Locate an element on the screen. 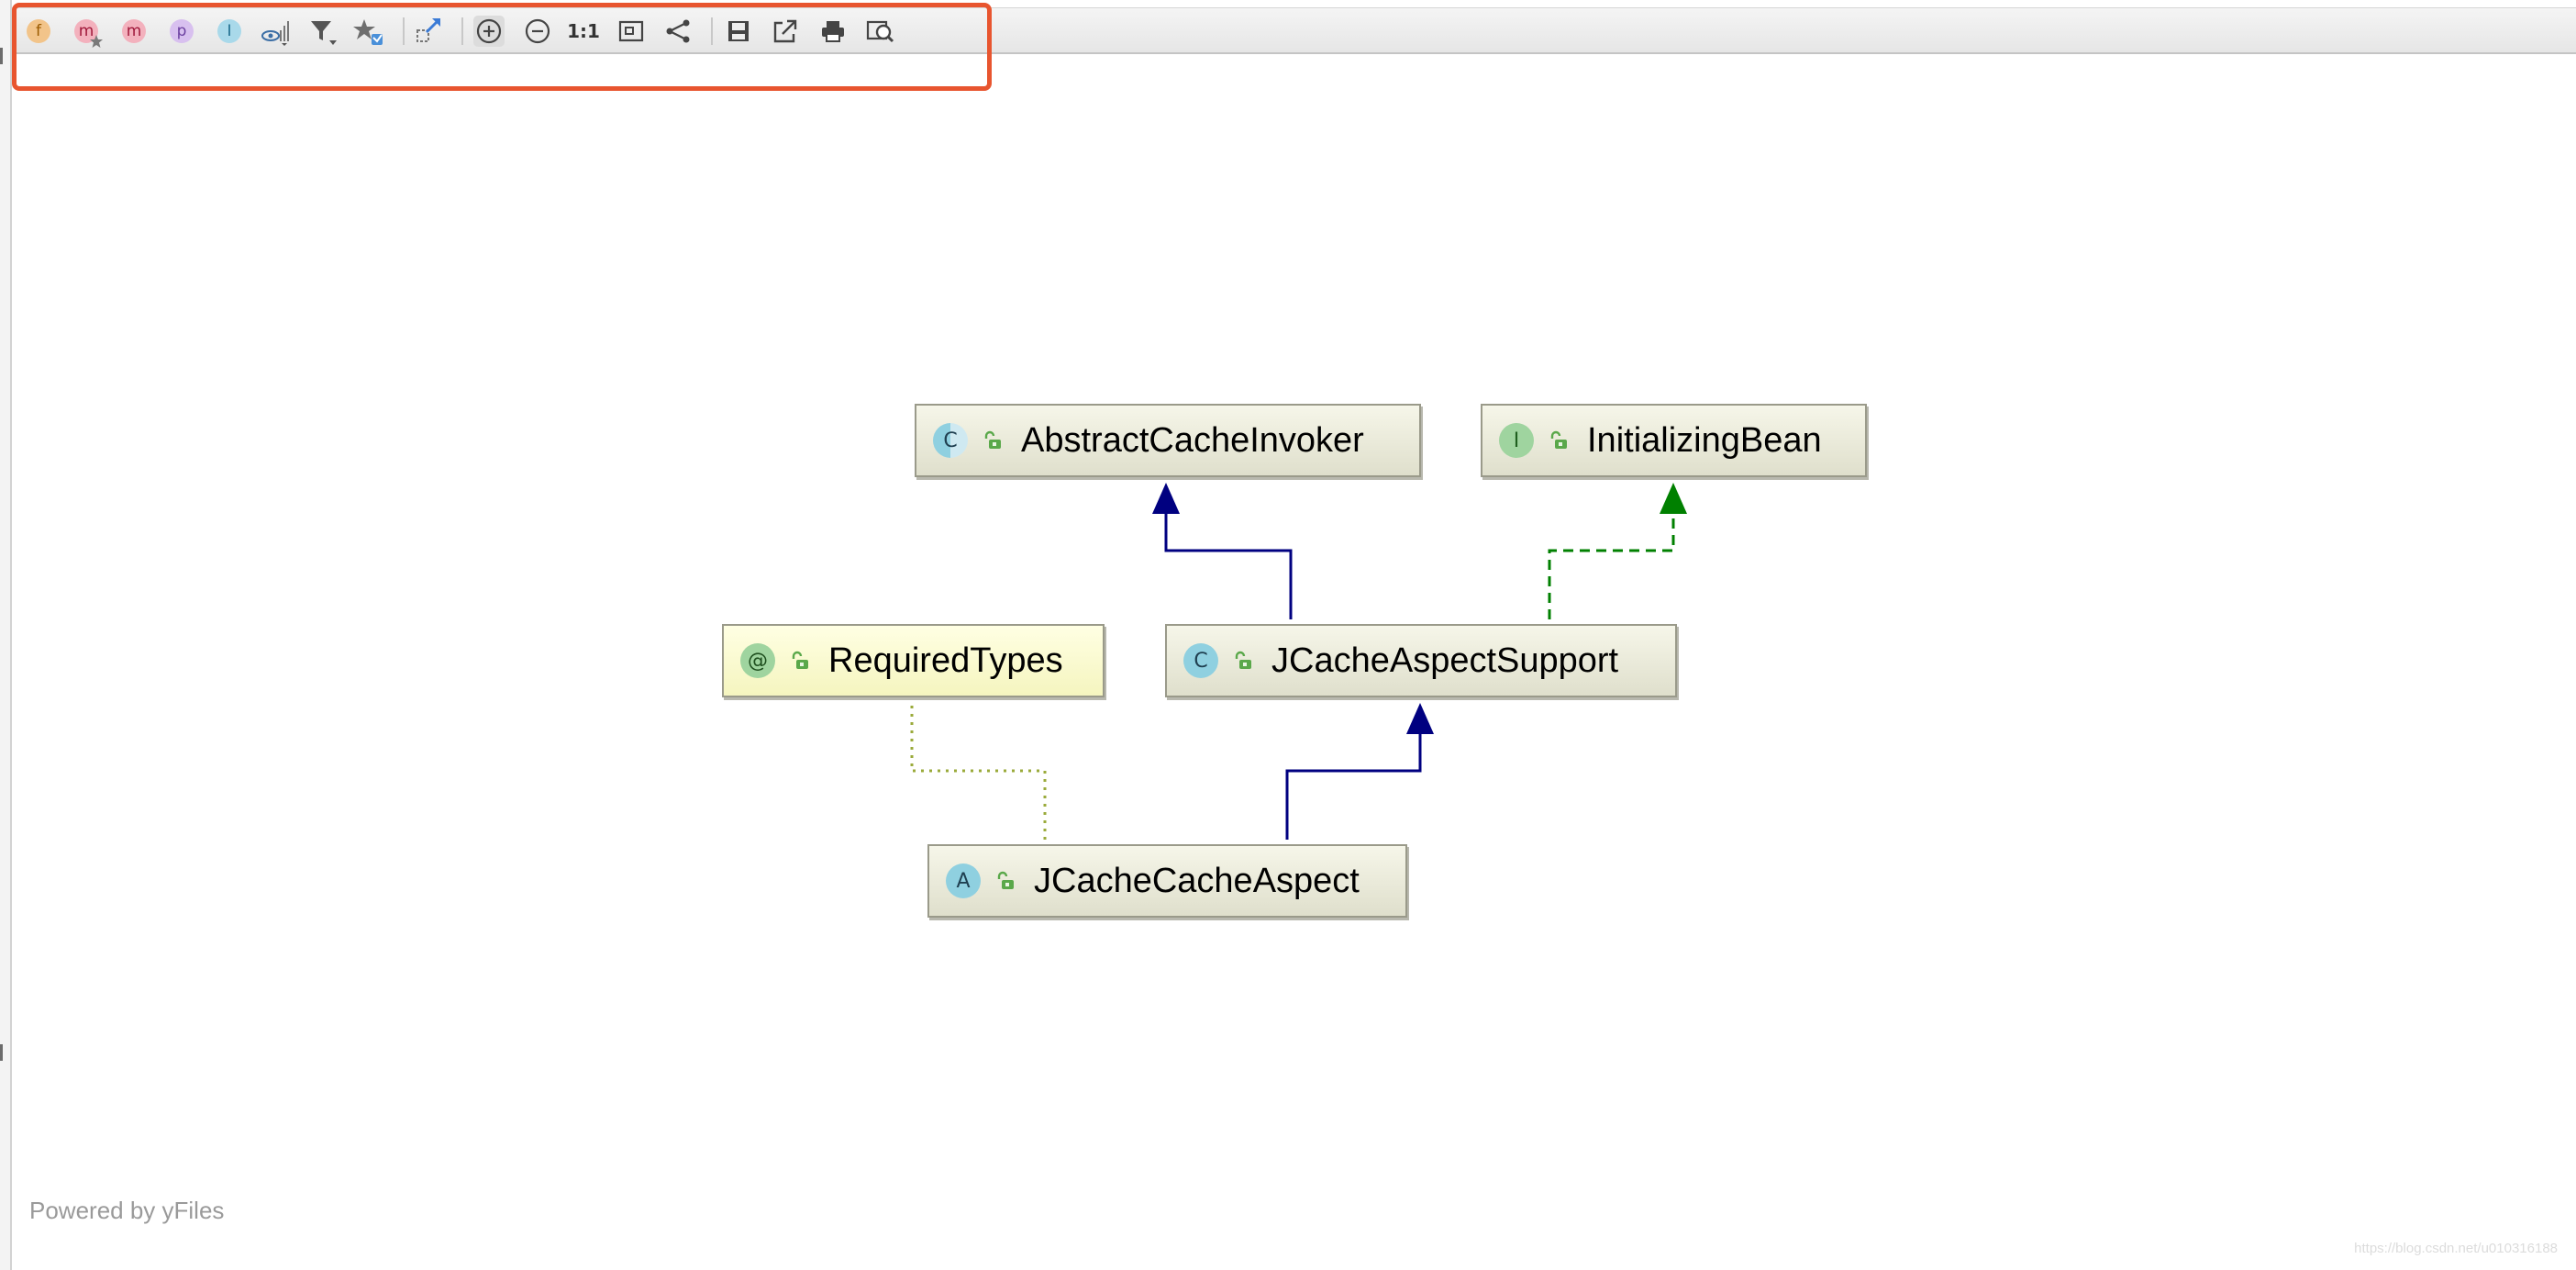 The height and width of the screenshot is (1270, 2576). interface-icon: I is located at coordinates (1516, 440).